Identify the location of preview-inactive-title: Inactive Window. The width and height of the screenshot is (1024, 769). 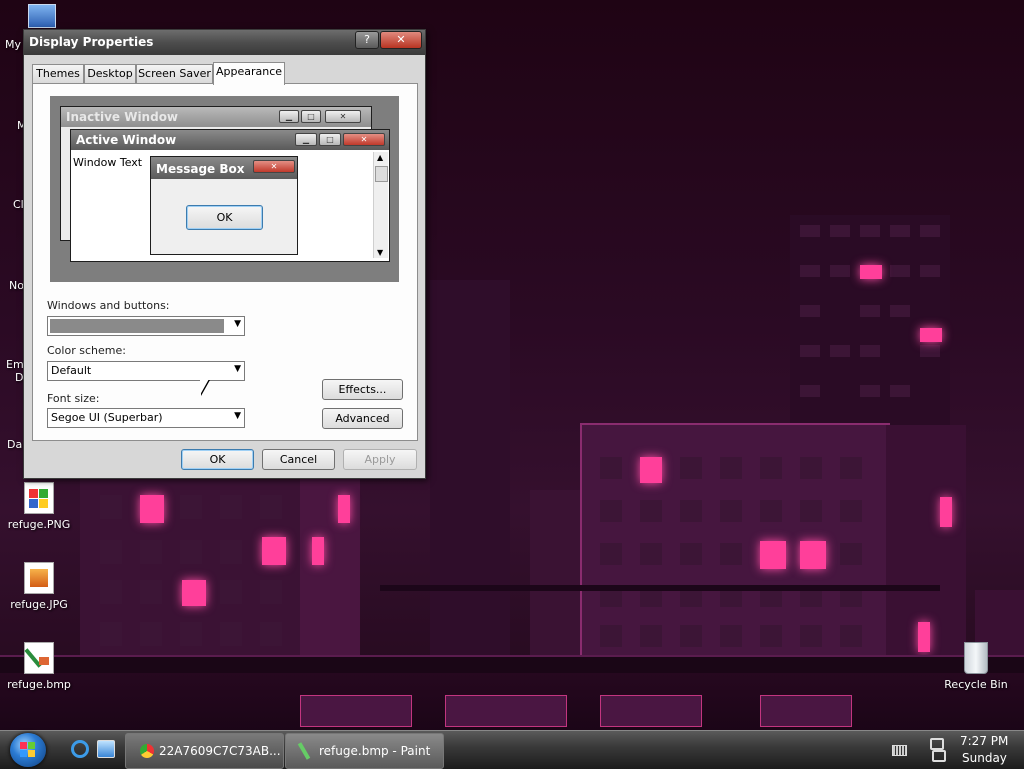
(122, 117).